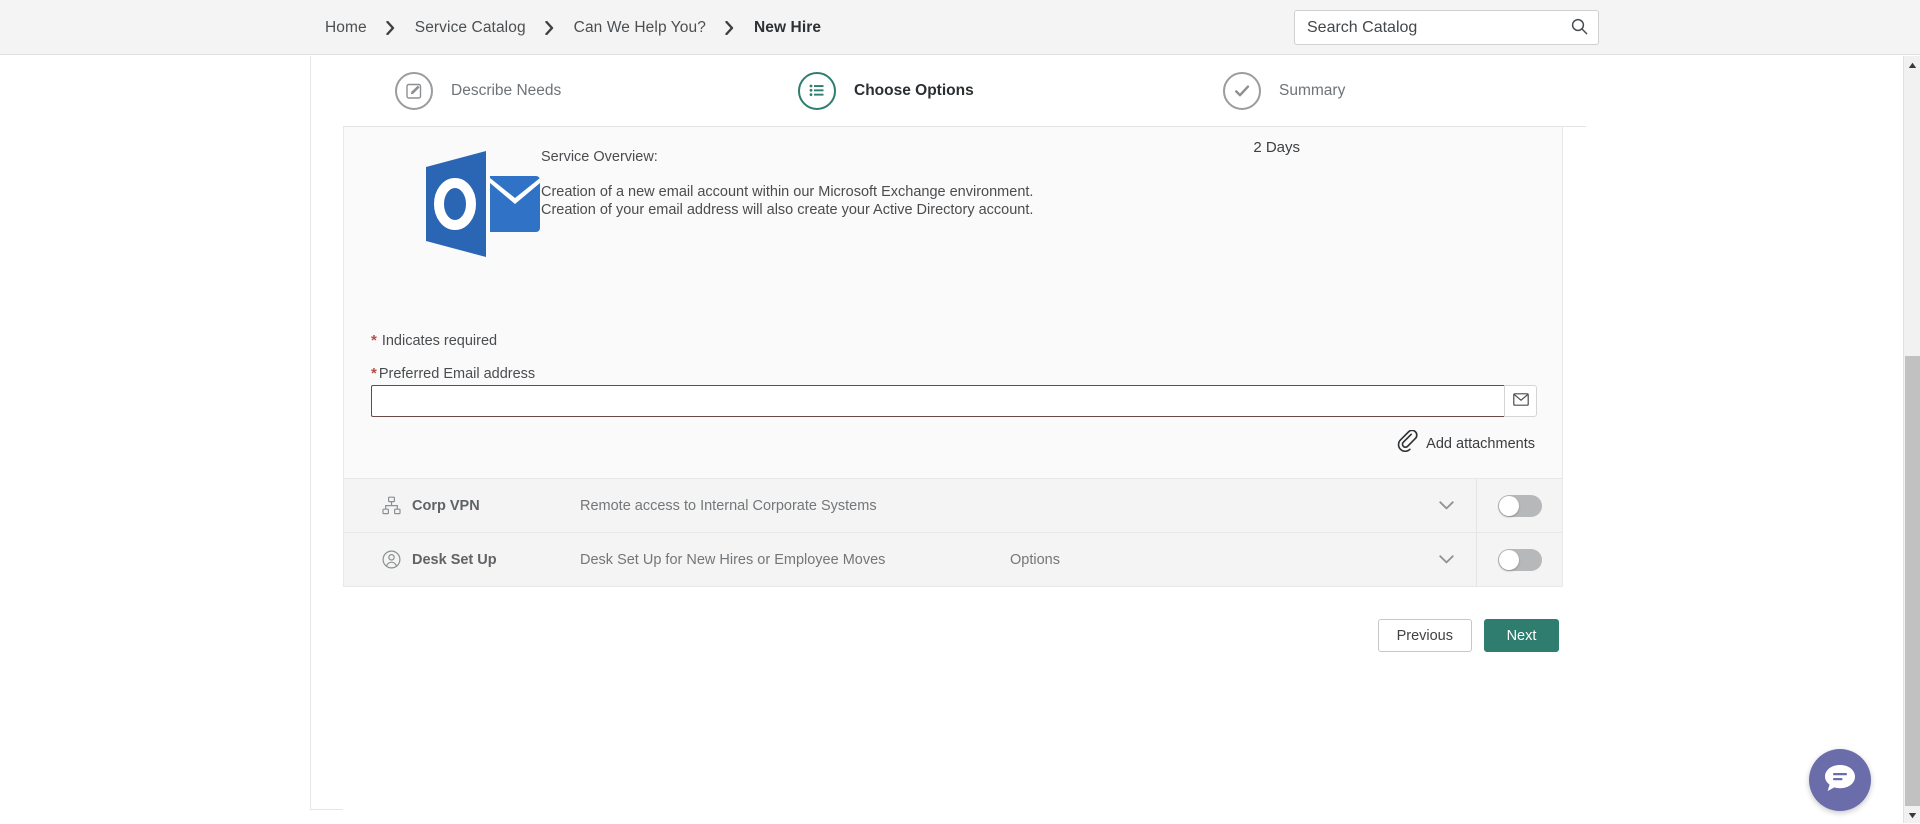  I want to click on wizard-step-describe-needs: Describe Needs, so click(550, 91).